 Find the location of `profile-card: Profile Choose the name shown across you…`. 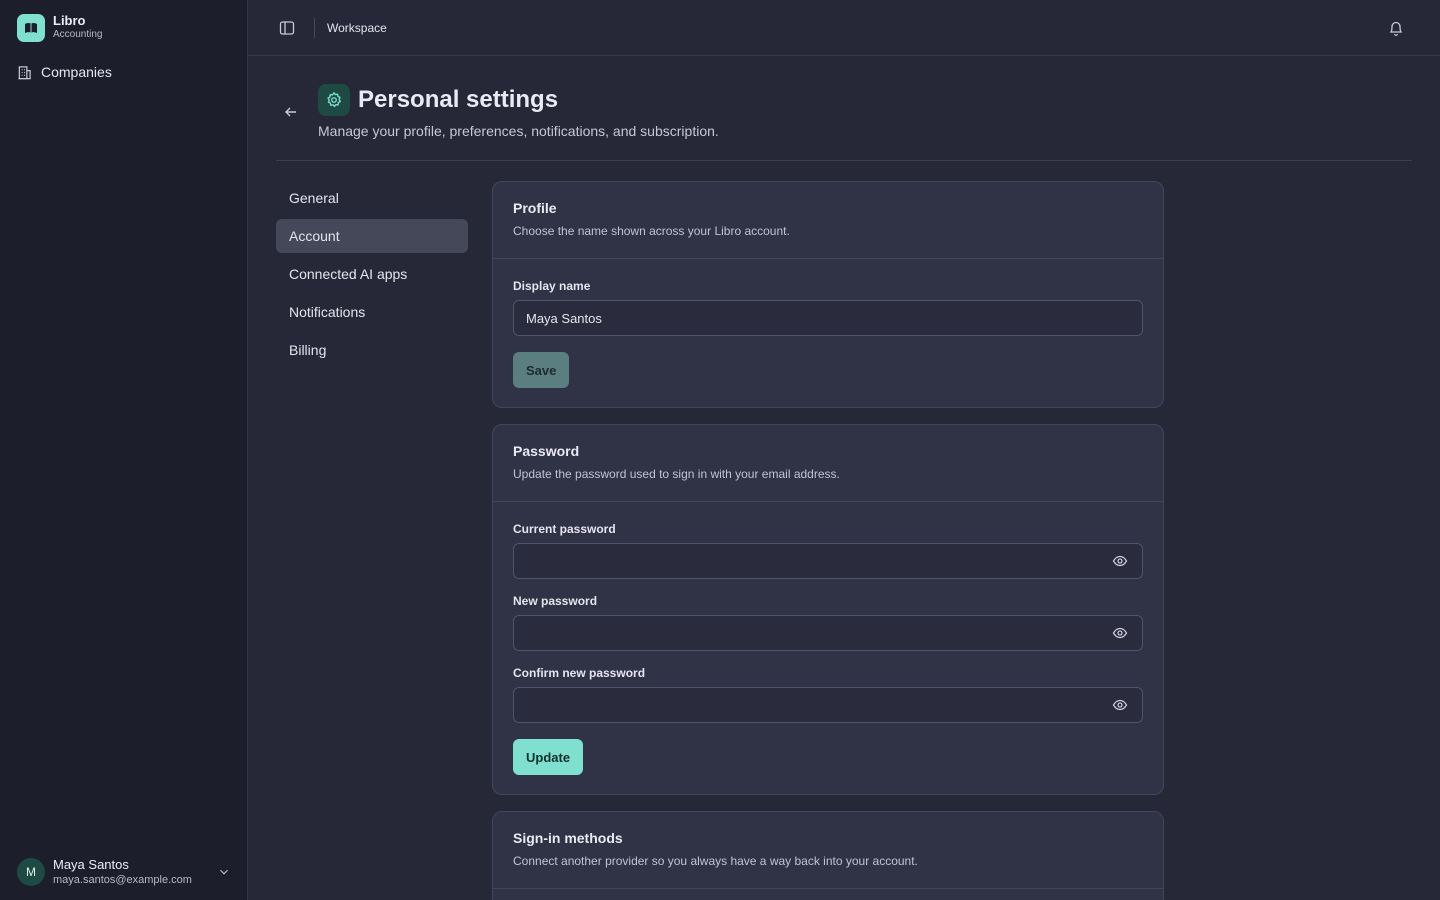

profile-card: Profile Choose the name shown across you… is located at coordinates (828, 294).